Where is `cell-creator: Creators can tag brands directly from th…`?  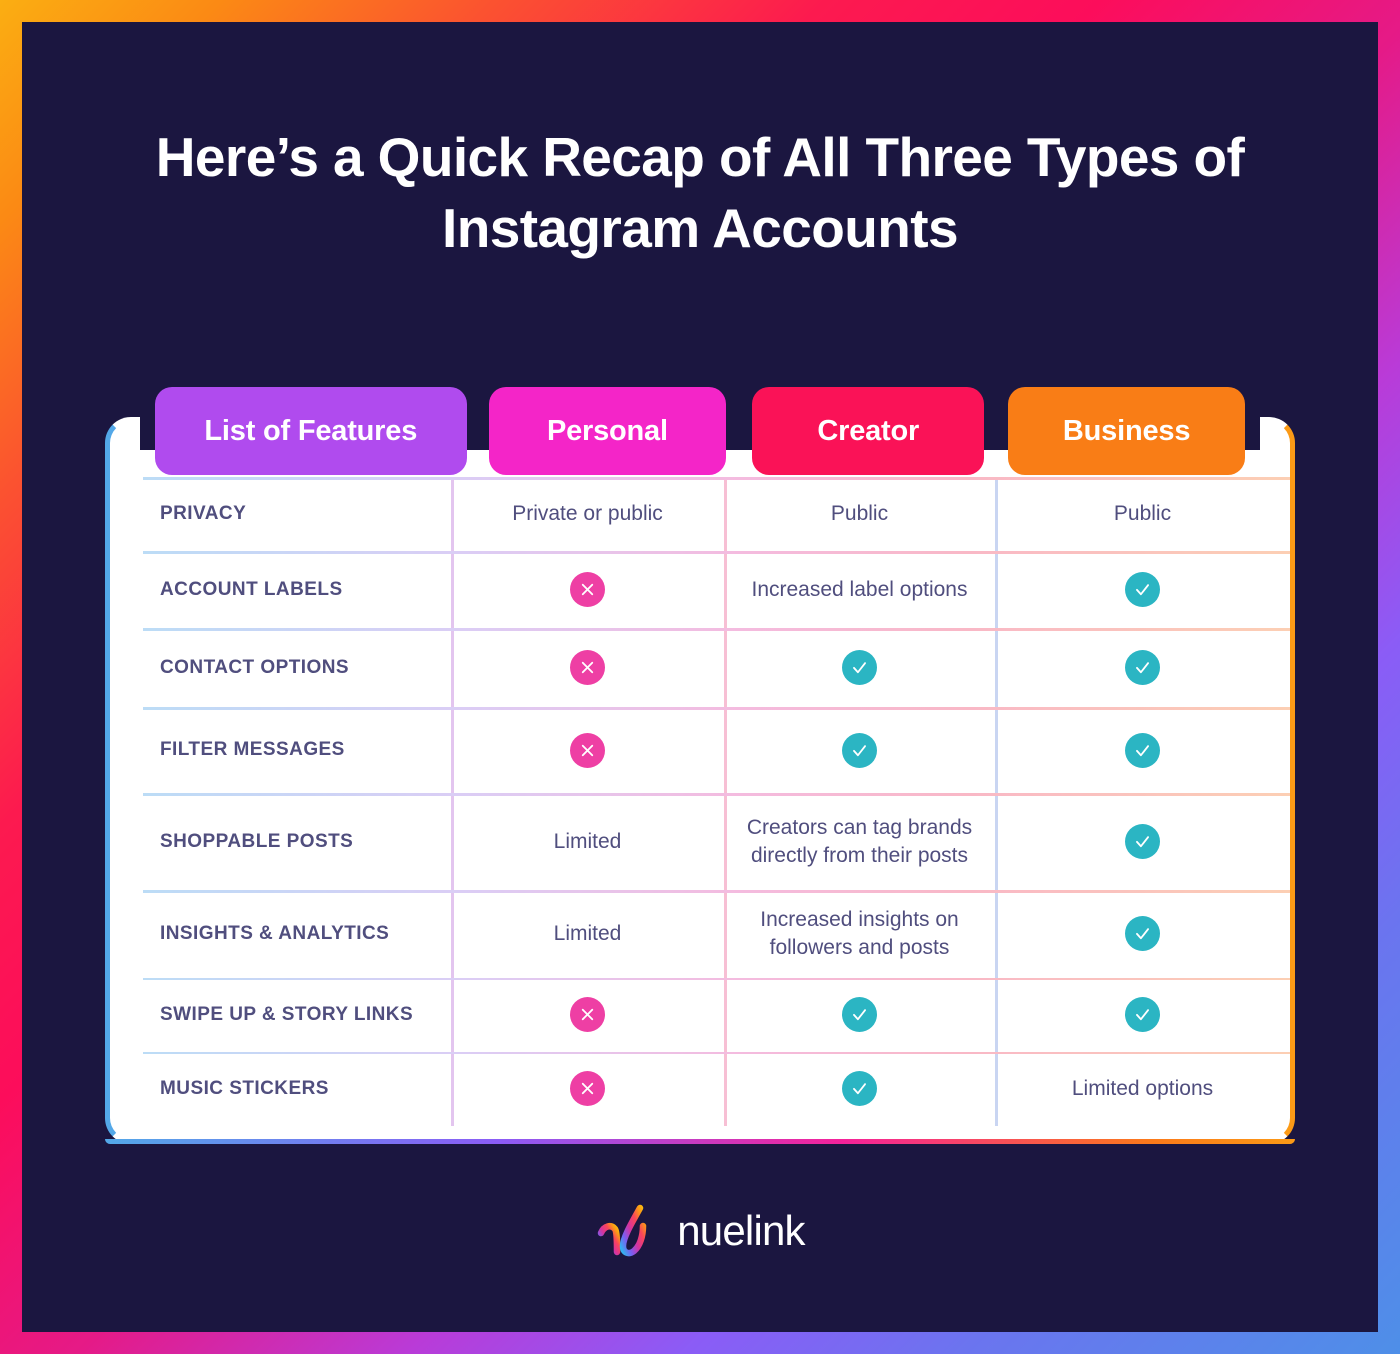 cell-creator: Creators can tag brands directly from th… is located at coordinates (859, 841).